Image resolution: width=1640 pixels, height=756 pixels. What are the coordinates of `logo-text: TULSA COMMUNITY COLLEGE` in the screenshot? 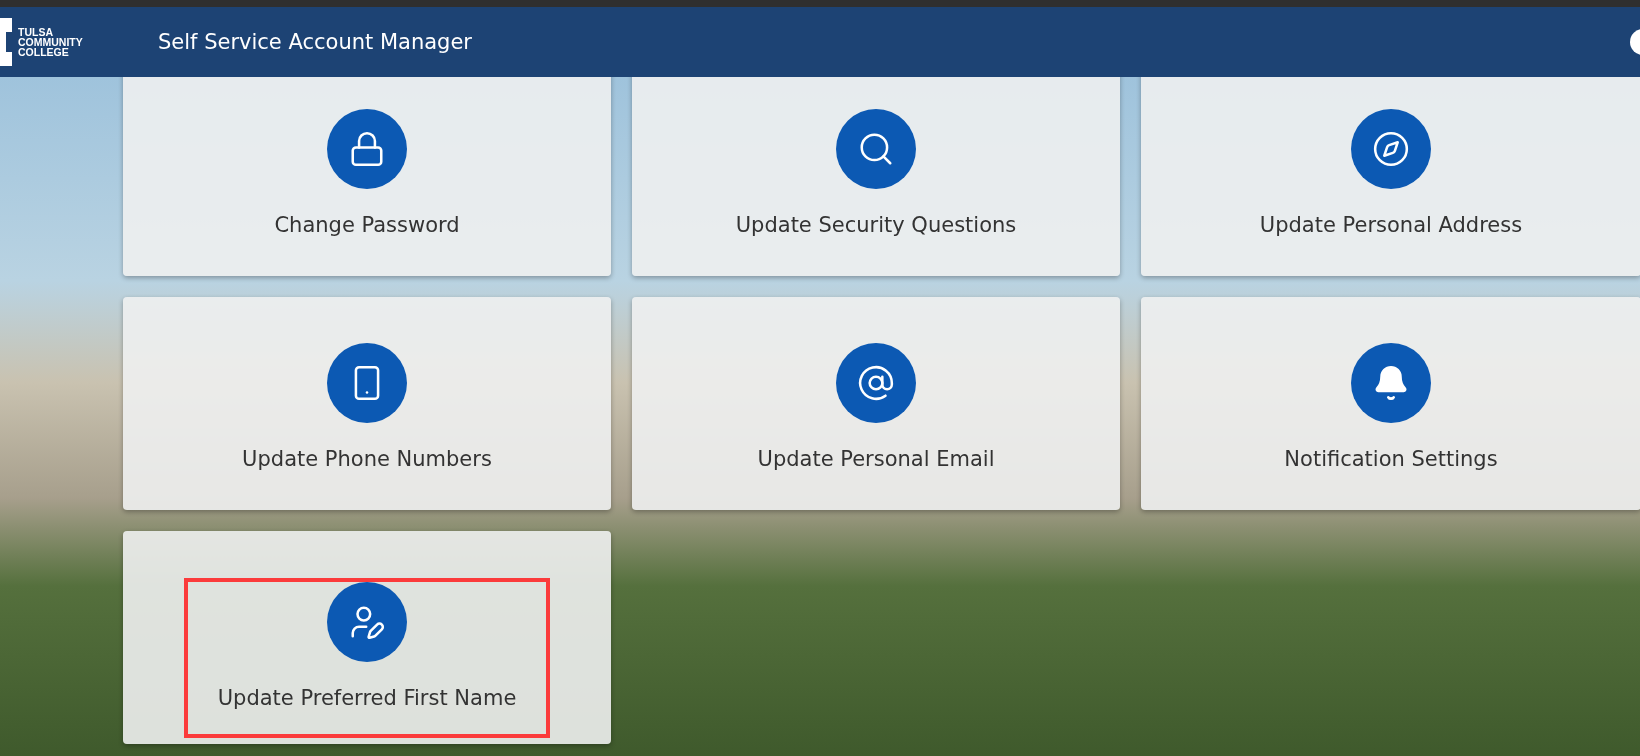 It's located at (50, 42).